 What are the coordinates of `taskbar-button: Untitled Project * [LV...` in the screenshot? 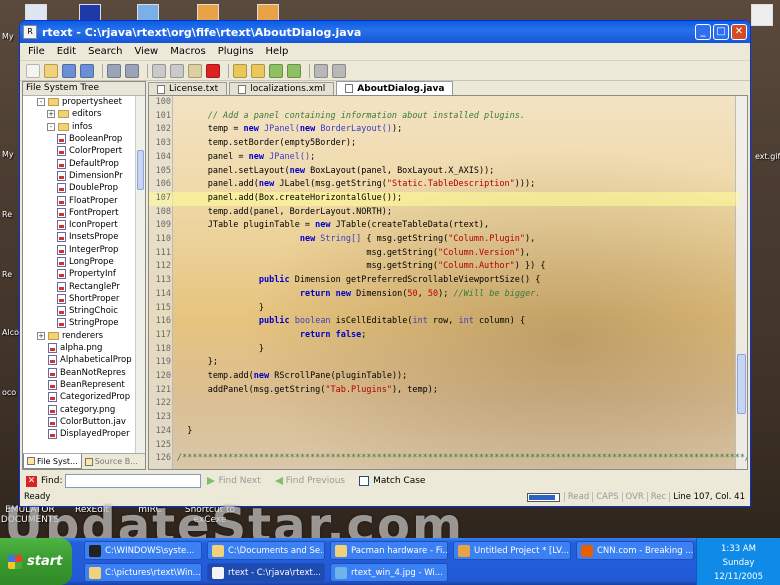 It's located at (512, 550).